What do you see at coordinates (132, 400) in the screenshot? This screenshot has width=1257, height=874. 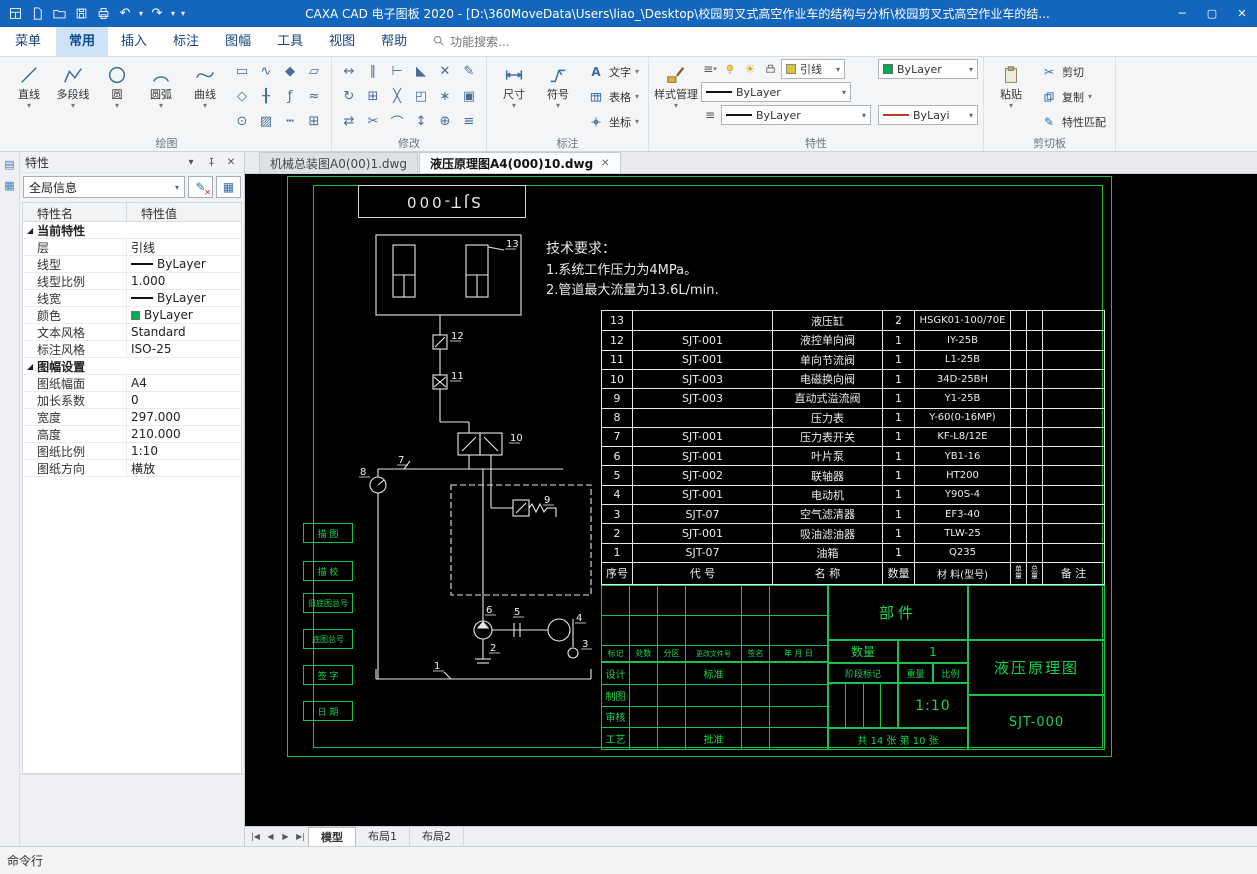 I see `property-row: 加长系数 0` at bounding box center [132, 400].